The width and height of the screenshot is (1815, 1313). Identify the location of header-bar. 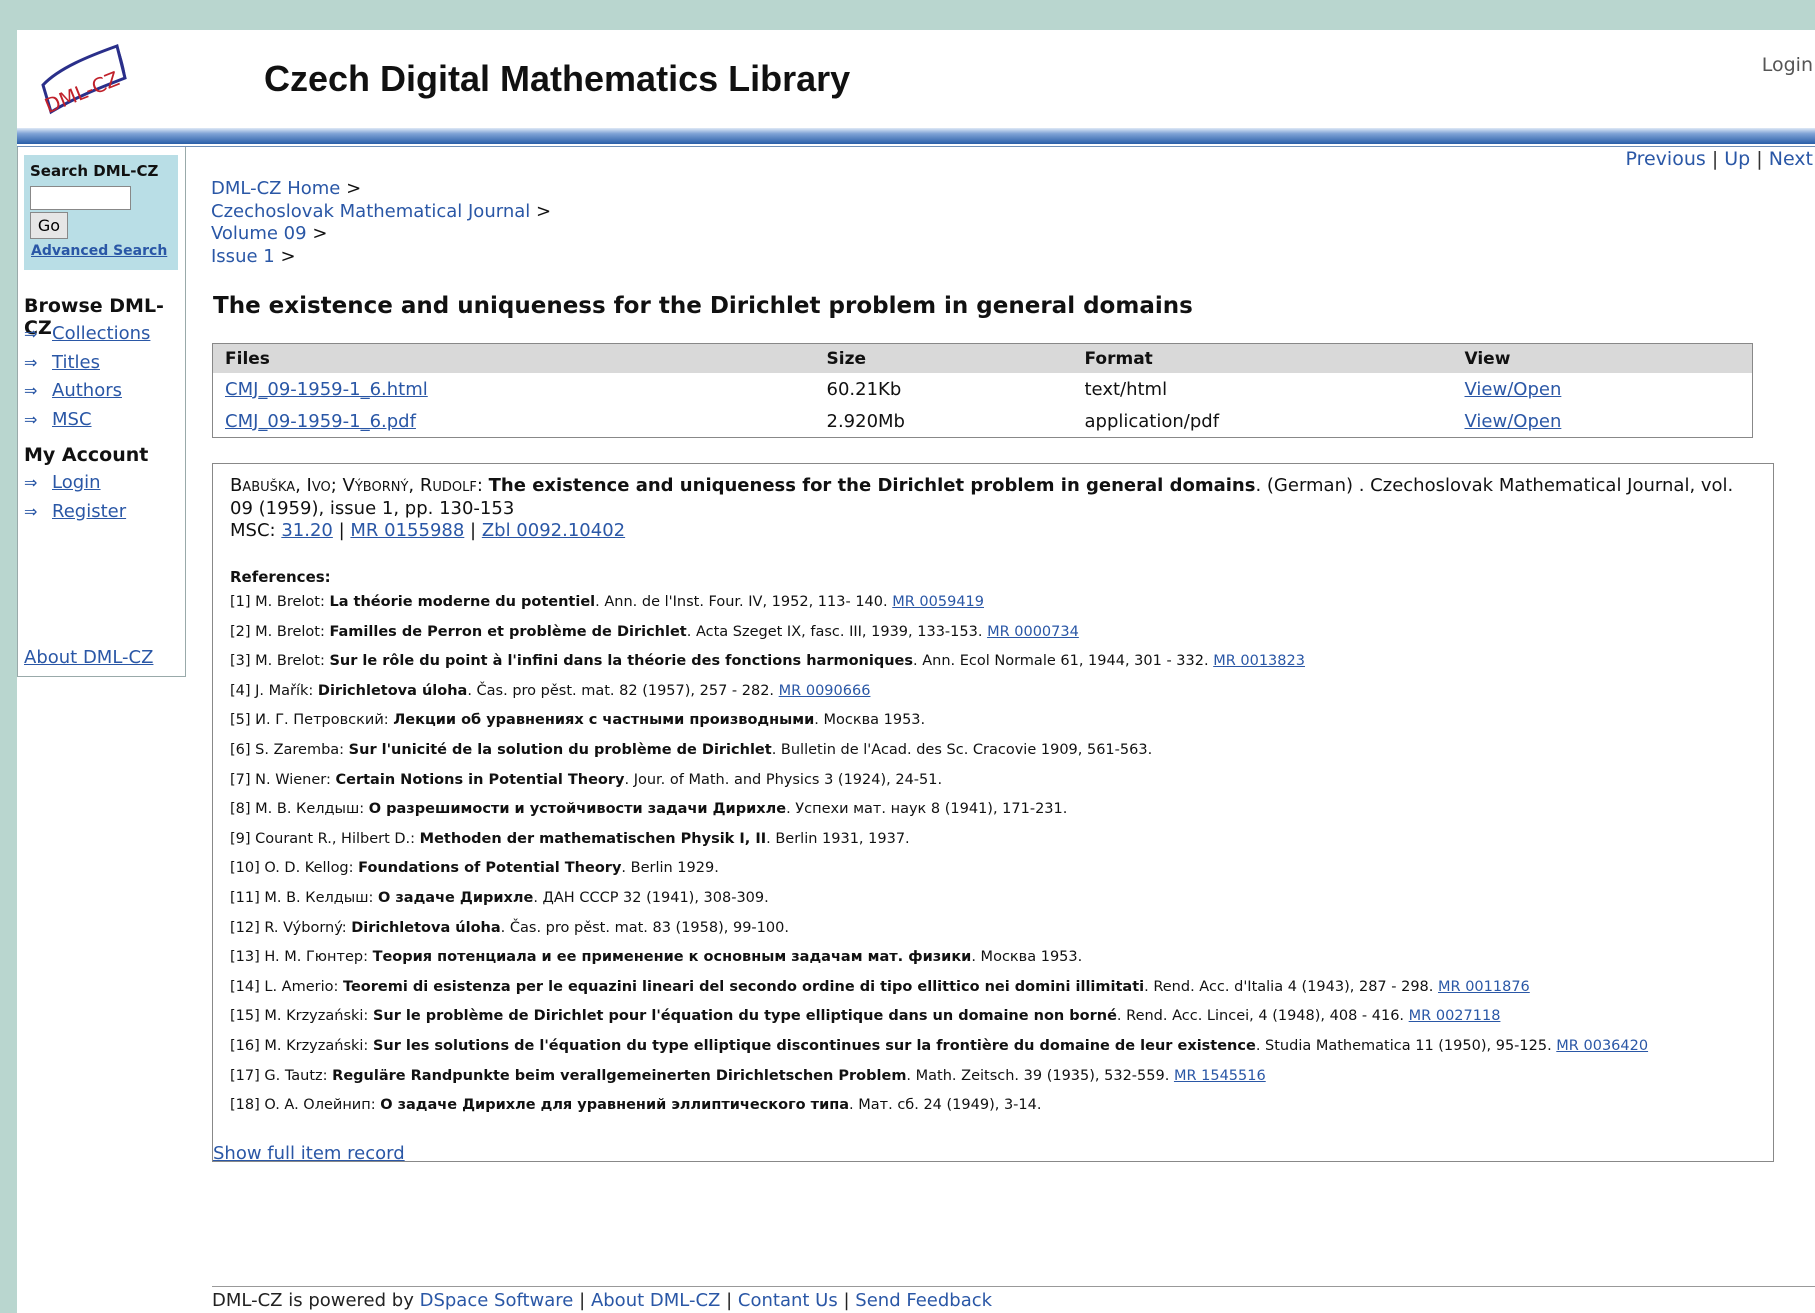
(916, 136).